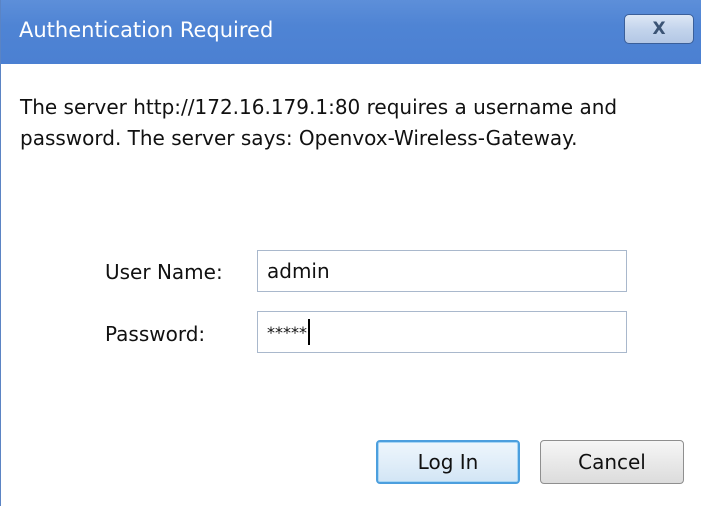  I want to click on close-icon: X, so click(659, 29).